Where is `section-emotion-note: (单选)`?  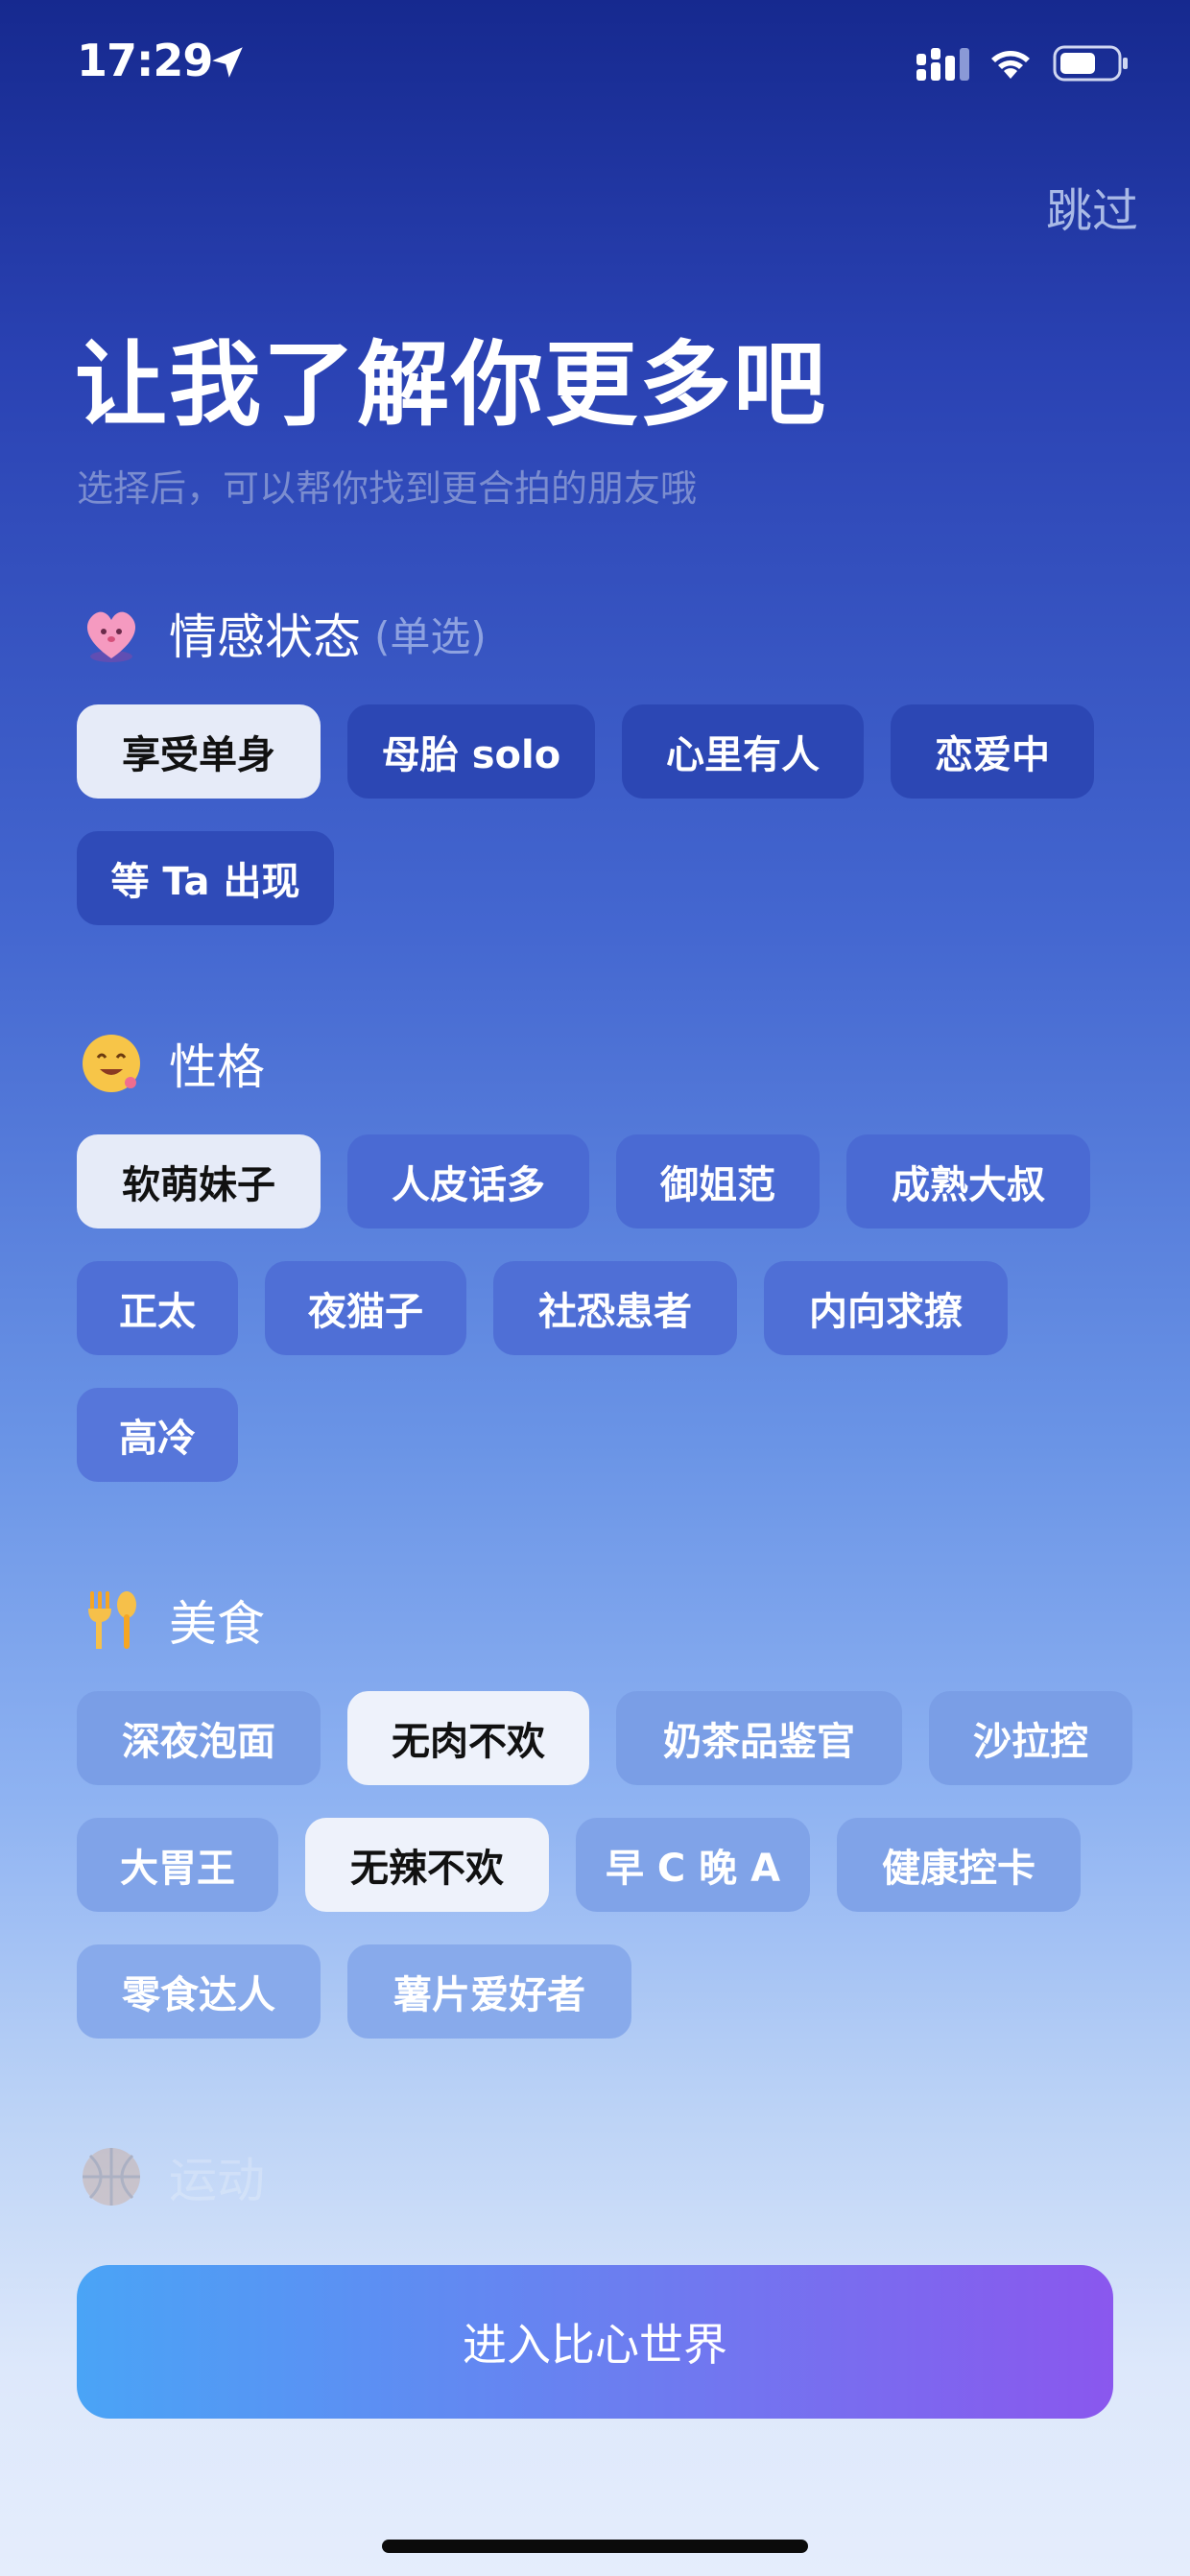
section-emotion-note: (单选) is located at coordinates (431, 636).